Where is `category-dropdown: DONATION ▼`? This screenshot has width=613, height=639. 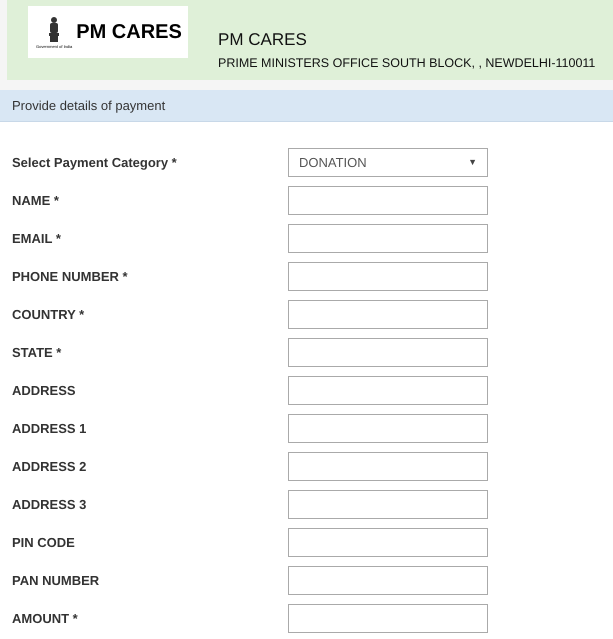
category-dropdown: DONATION ▼ is located at coordinates (388, 162).